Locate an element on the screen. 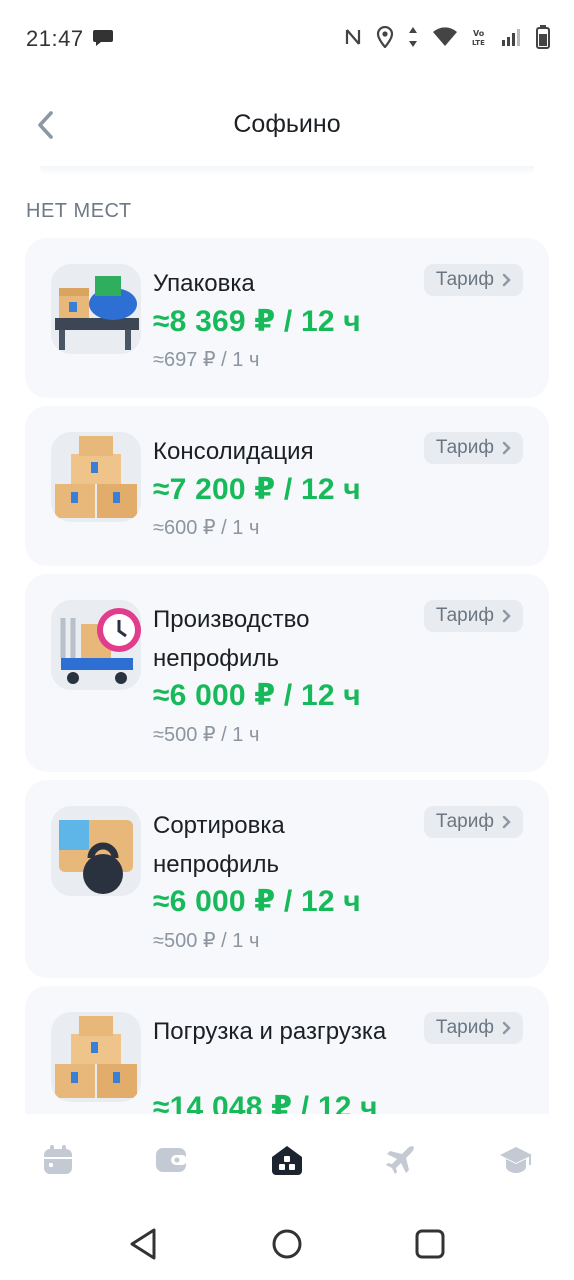 This screenshot has width=574, height=1280. section-title: НЕТ МЕСТ is located at coordinates (79, 211).